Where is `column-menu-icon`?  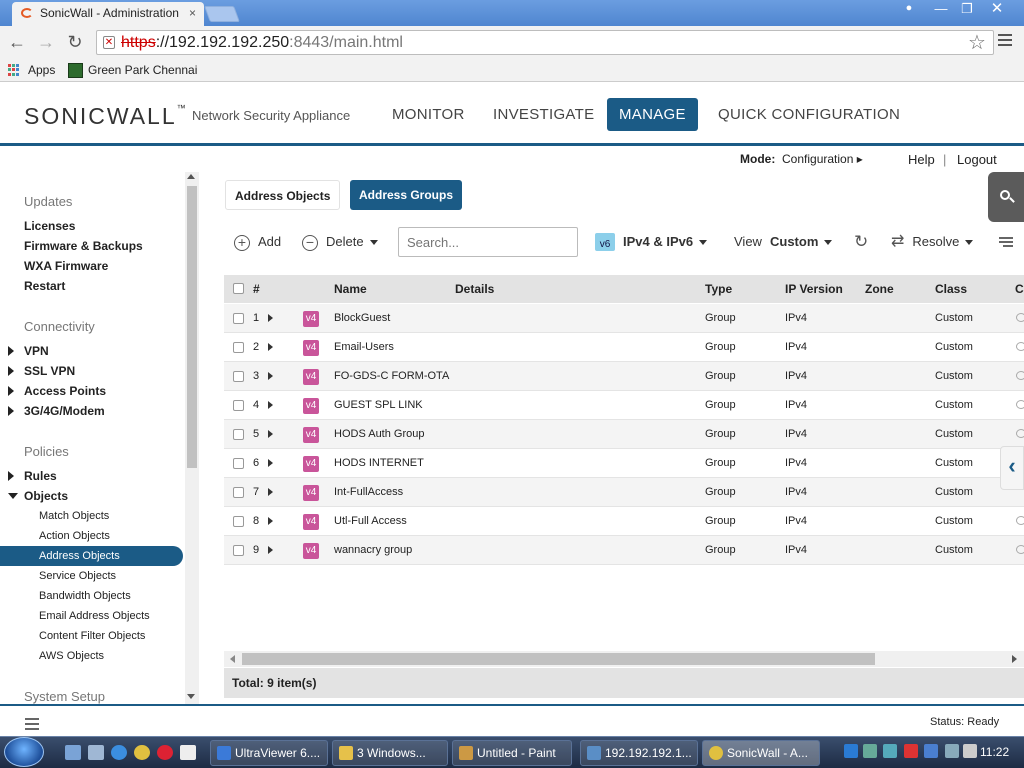 column-menu-icon is located at coordinates (1006, 242).